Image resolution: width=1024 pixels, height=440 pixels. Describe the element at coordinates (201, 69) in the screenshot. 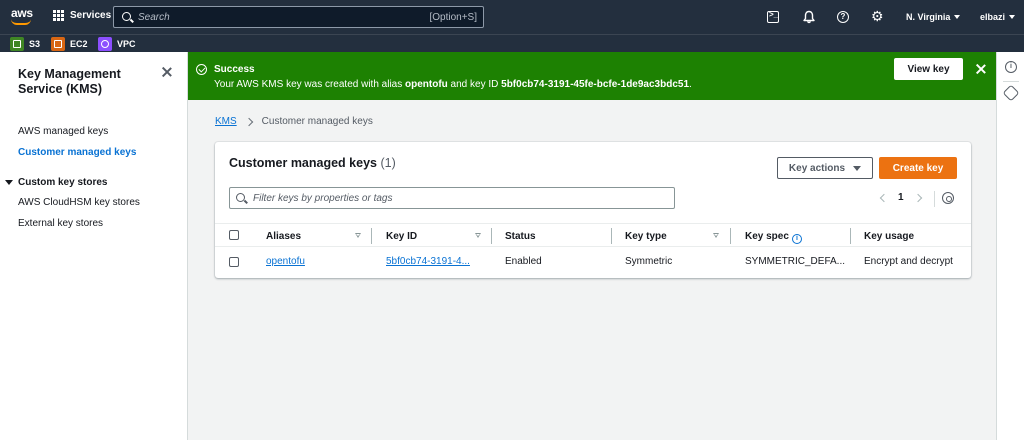

I see `success-check-icon` at that location.